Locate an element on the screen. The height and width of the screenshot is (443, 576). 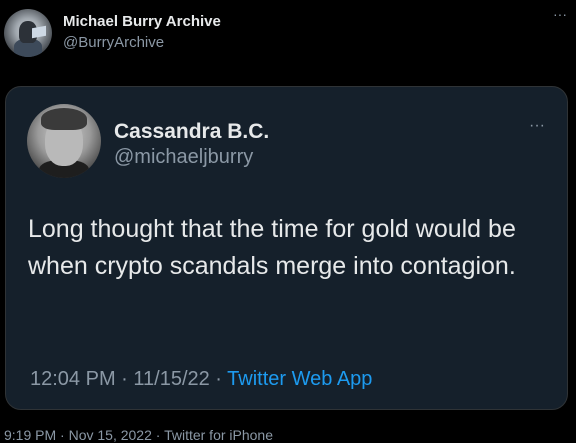
quoted-author-handle: @michaeljburry is located at coordinates (183, 157).